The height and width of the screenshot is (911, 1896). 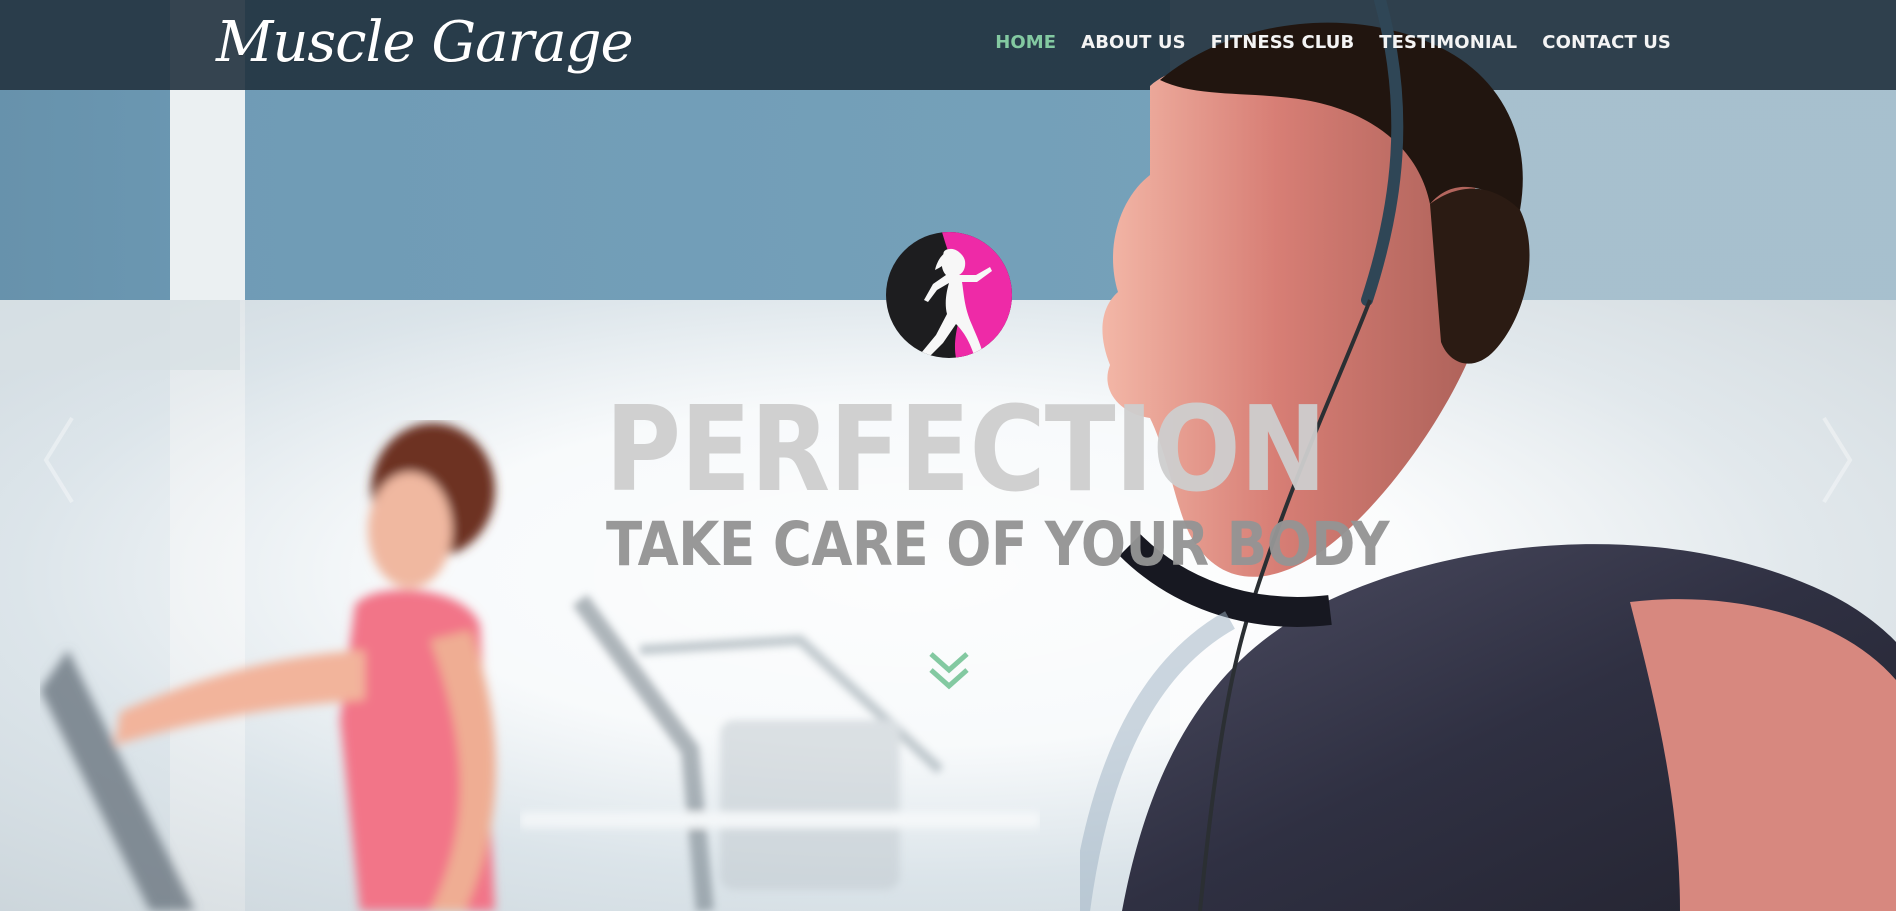 What do you see at coordinates (949, 295) in the screenshot?
I see `fitness-silhouette-icon` at bounding box center [949, 295].